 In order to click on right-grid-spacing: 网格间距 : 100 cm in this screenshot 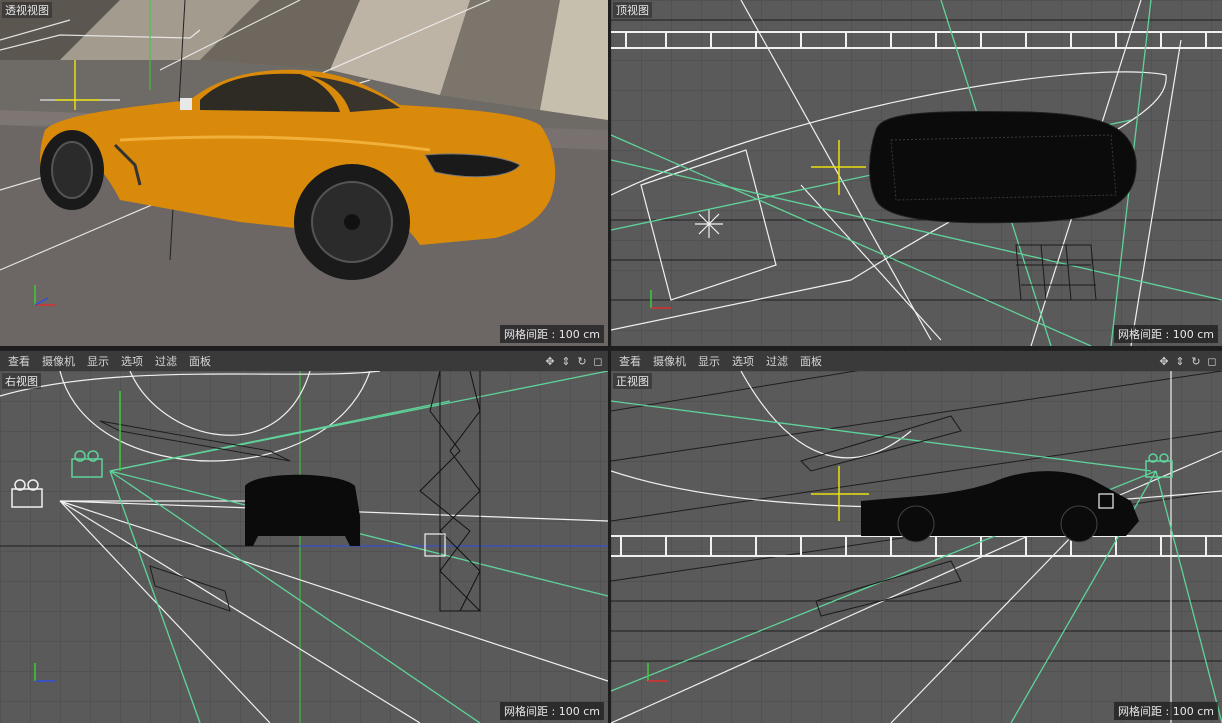, I will do `click(552, 711)`.